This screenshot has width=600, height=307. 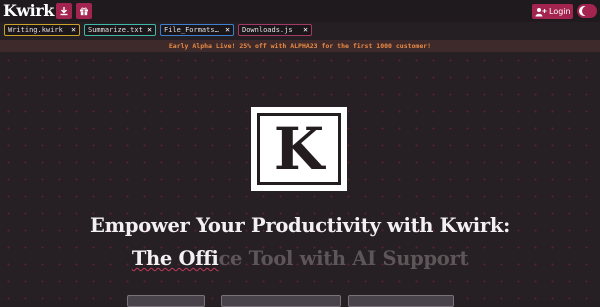 I want to click on gift-button, so click(x=84, y=11).